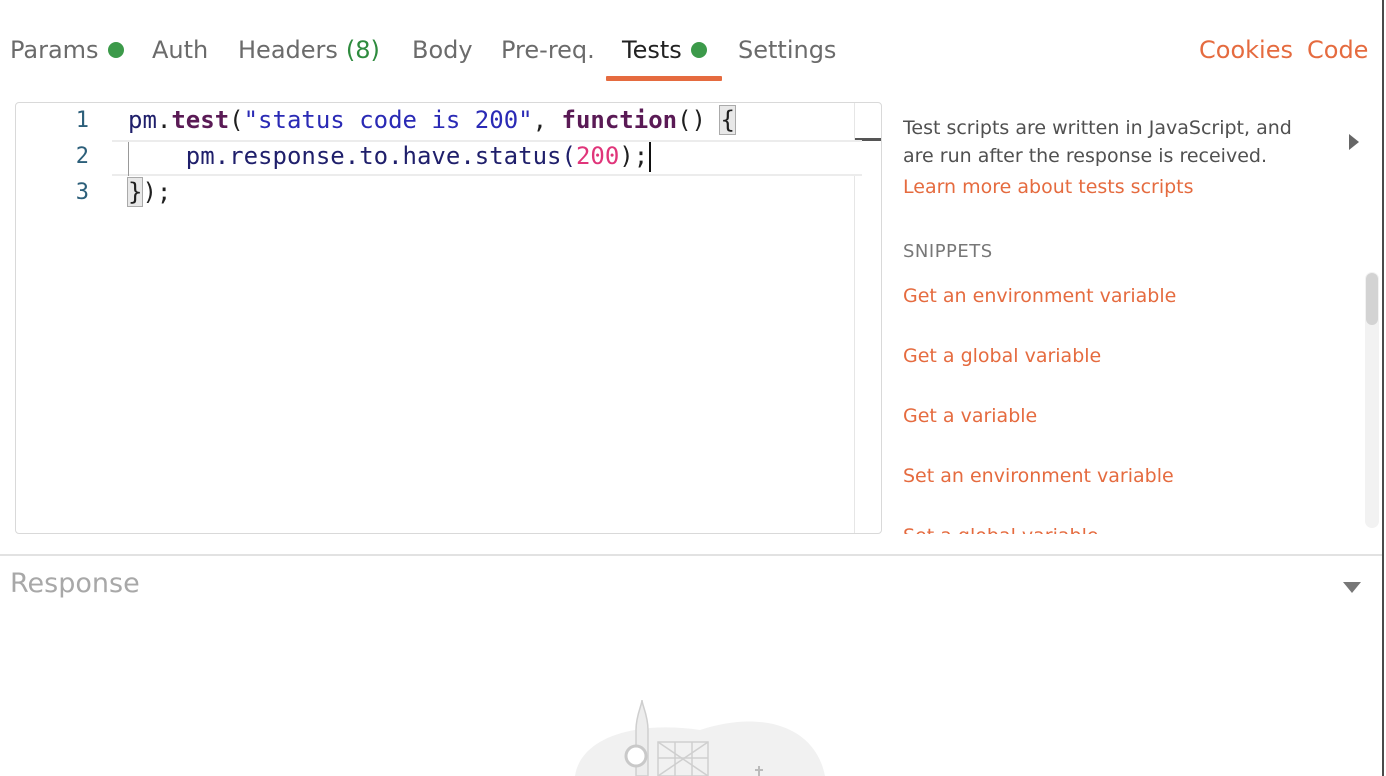 This screenshot has height=776, width=1386. What do you see at coordinates (664, 78) in the screenshot?
I see `active-tab-indicator` at bounding box center [664, 78].